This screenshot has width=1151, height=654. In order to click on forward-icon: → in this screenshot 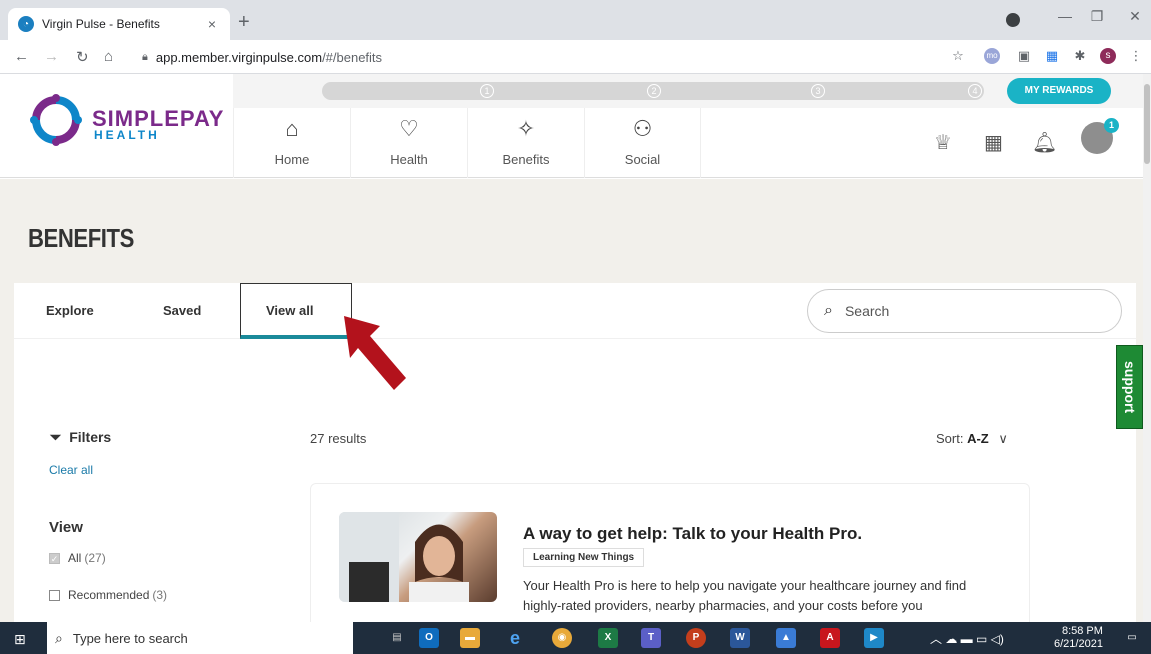, I will do `click(51, 56)`.